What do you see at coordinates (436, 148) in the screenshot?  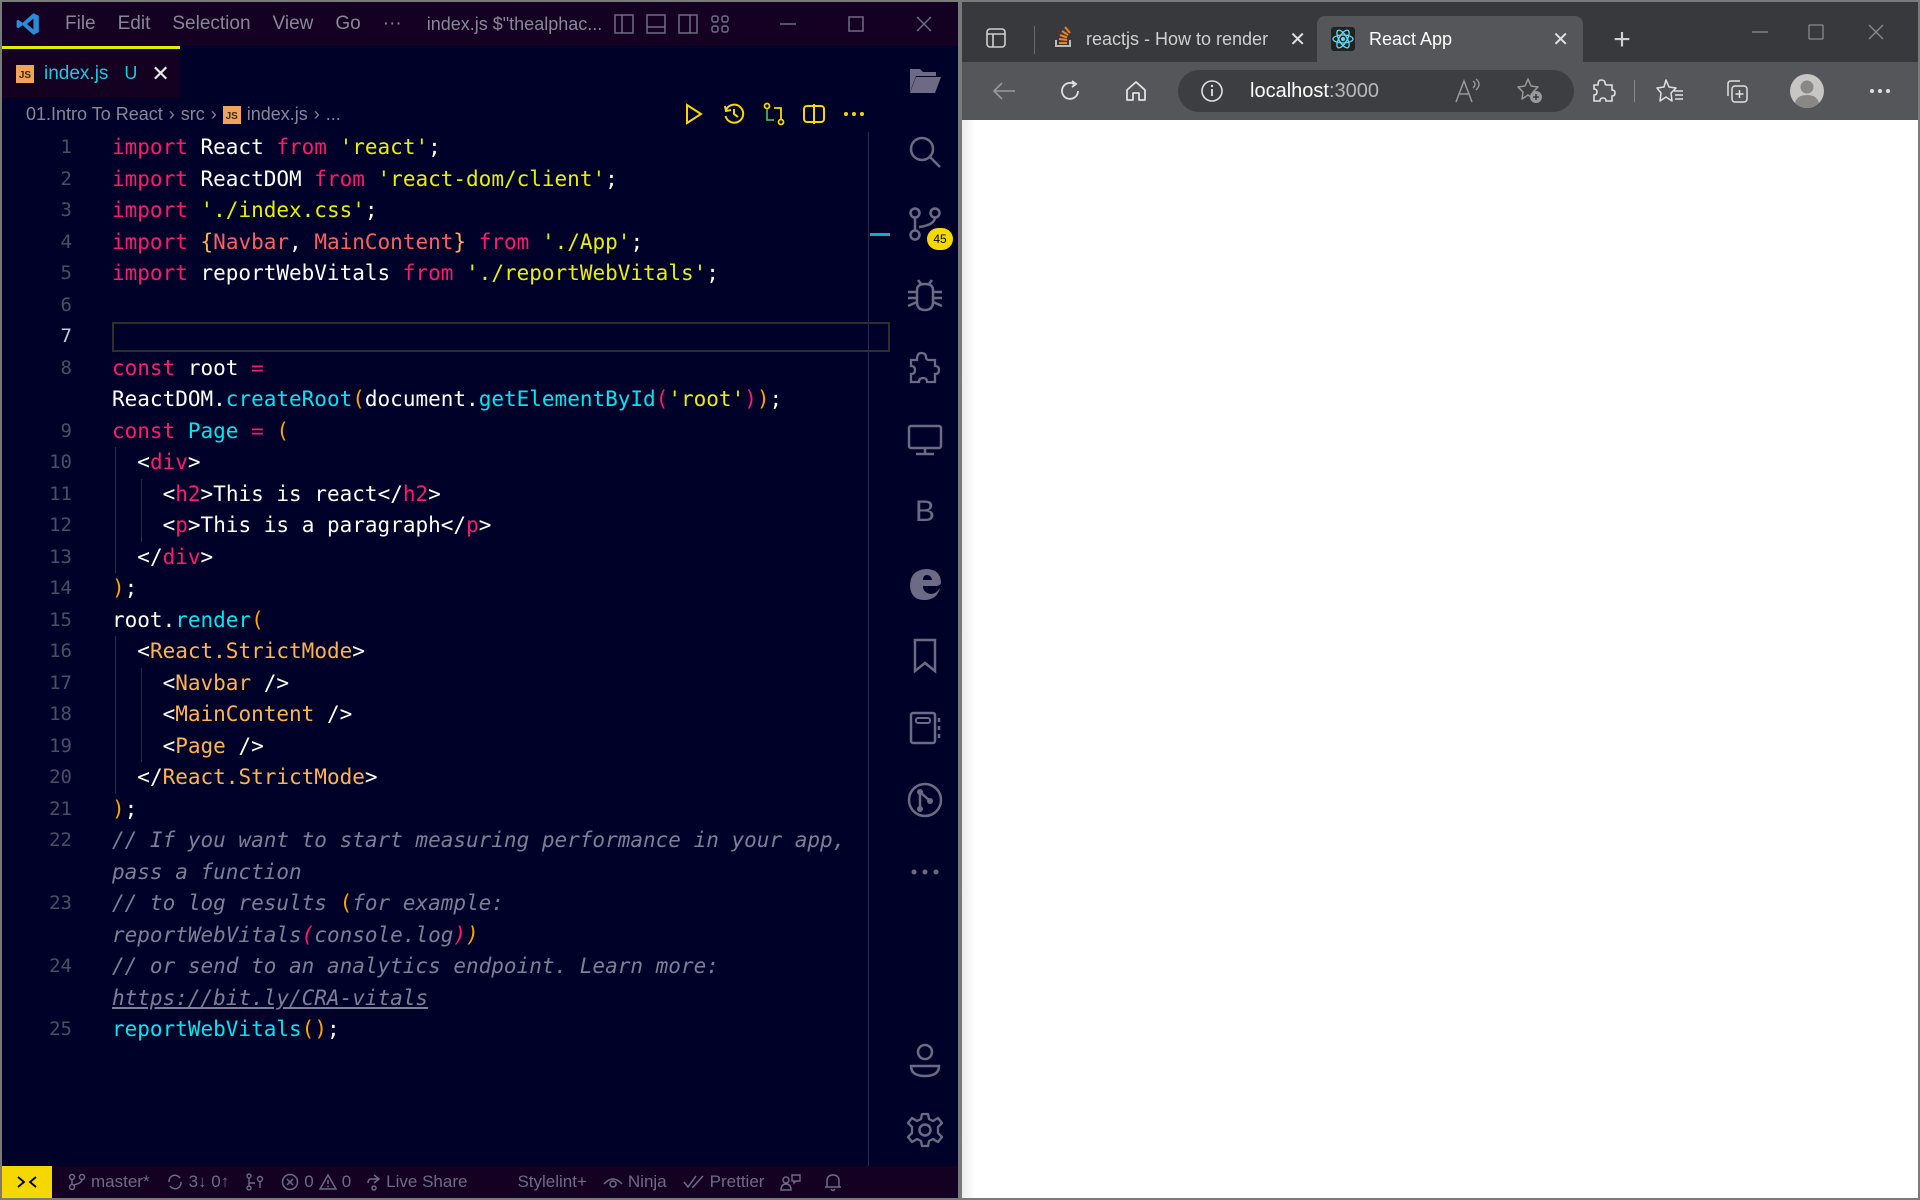 I see `code-line: 1 import React from 'react';` at bounding box center [436, 148].